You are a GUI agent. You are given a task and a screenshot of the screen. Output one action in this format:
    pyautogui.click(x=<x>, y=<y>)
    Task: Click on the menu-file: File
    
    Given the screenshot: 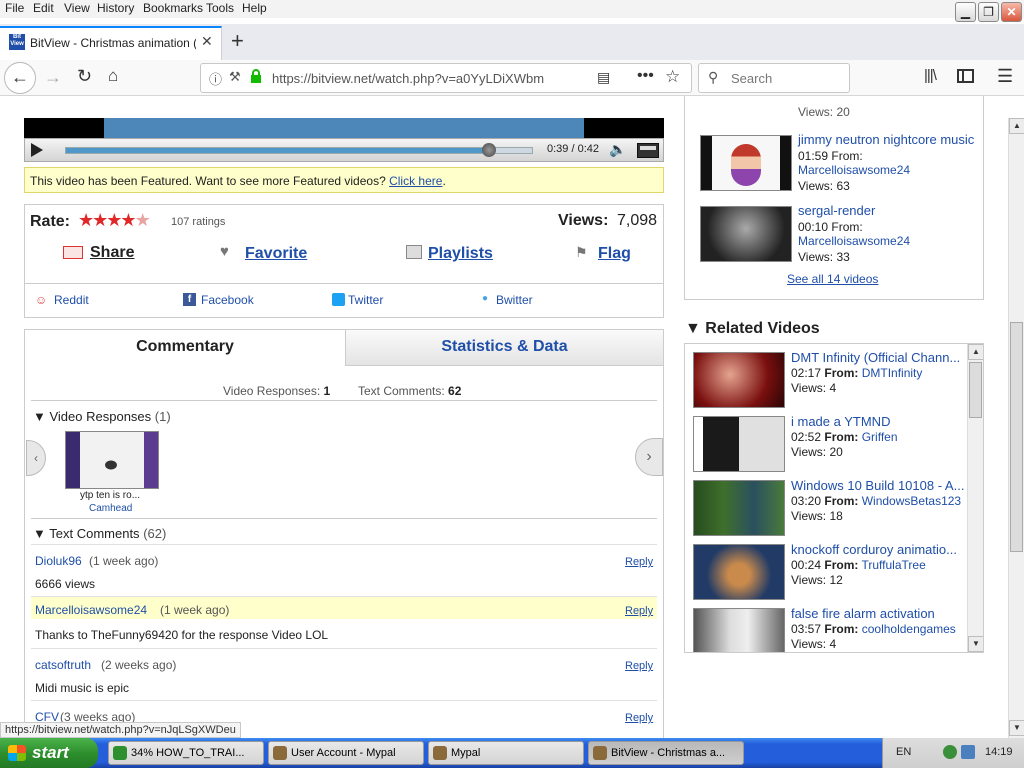 What is the action you would take?
    pyautogui.click(x=14, y=8)
    